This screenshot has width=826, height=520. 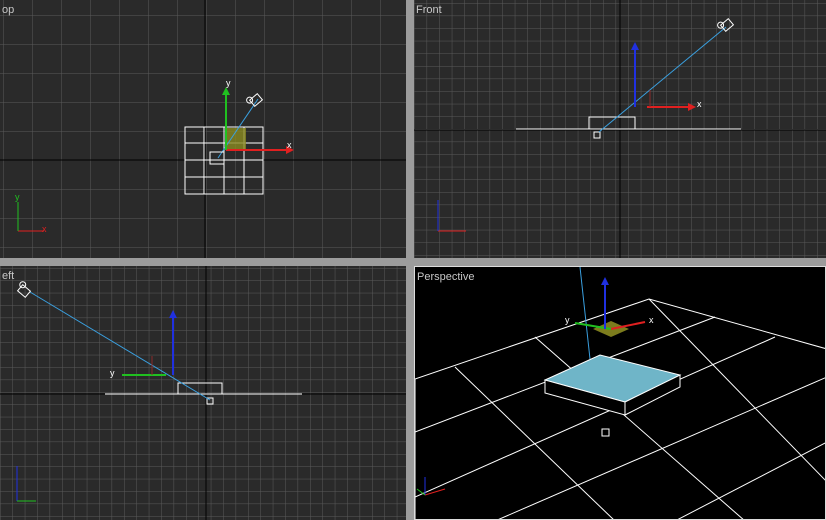 What do you see at coordinates (410, 260) in the screenshot?
I see `viewport-divider-vertical` at bounding box center [410, 260].